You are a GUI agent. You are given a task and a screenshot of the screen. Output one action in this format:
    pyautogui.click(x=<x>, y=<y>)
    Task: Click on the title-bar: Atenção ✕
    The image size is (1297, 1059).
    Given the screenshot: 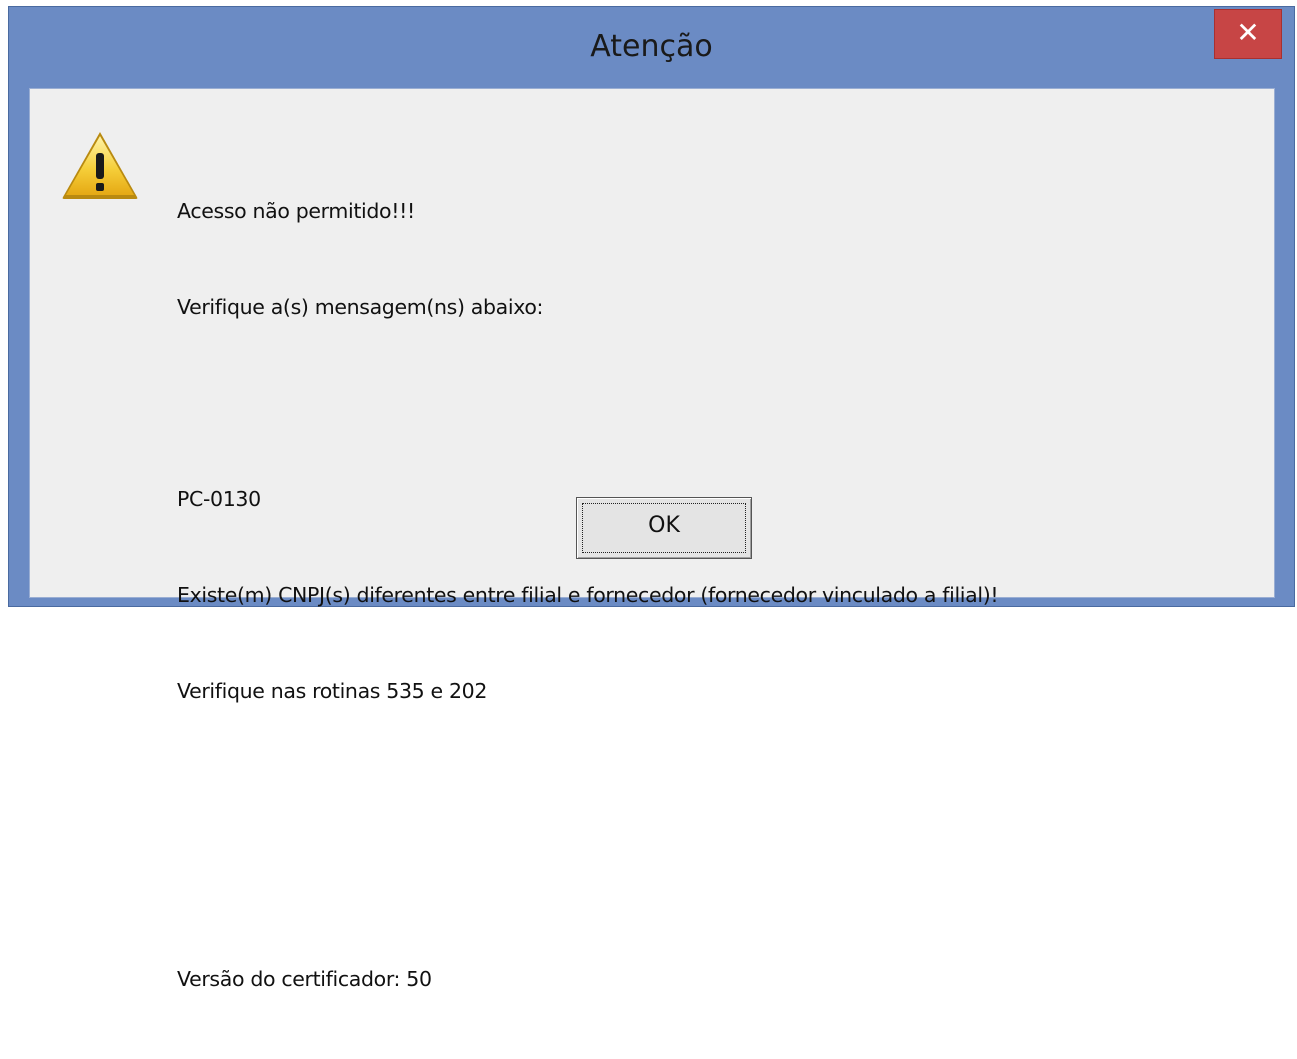 What is the action you would take?
    pyautogui.click(x=651, y=47)
    